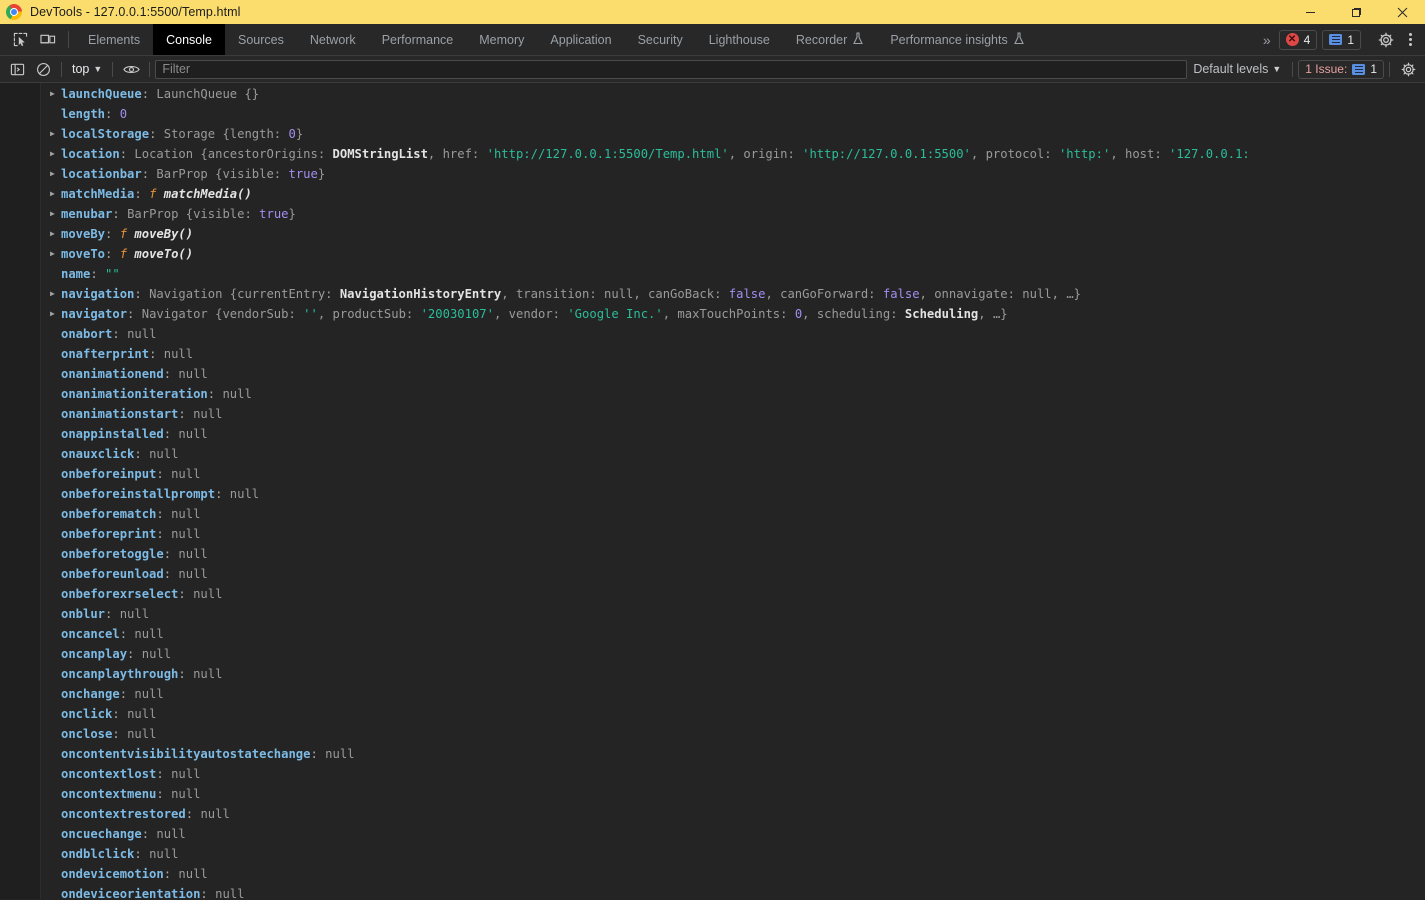 The height and width of the screenshot is (900, 1425). What do you see at coordinates (733, 454) in the screenshot?
I see `console-property-row: onauxclick: null` at bounding box center [733, 454].